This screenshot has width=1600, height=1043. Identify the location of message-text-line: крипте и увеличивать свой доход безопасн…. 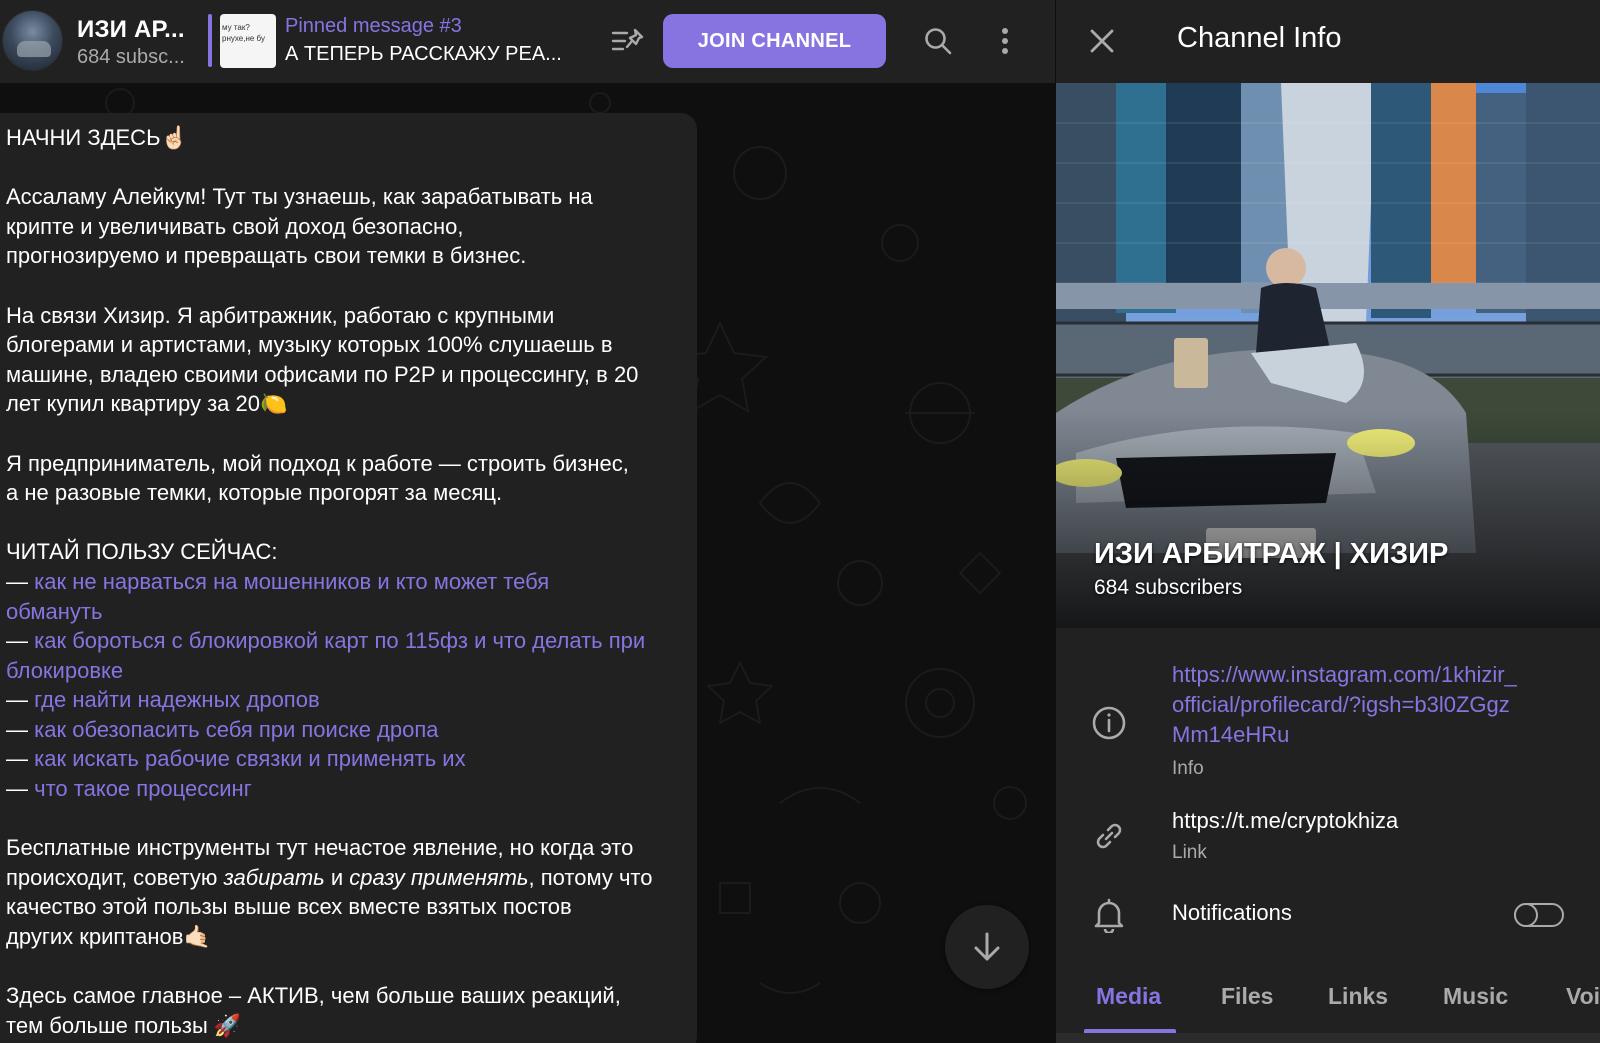
(235, 226).